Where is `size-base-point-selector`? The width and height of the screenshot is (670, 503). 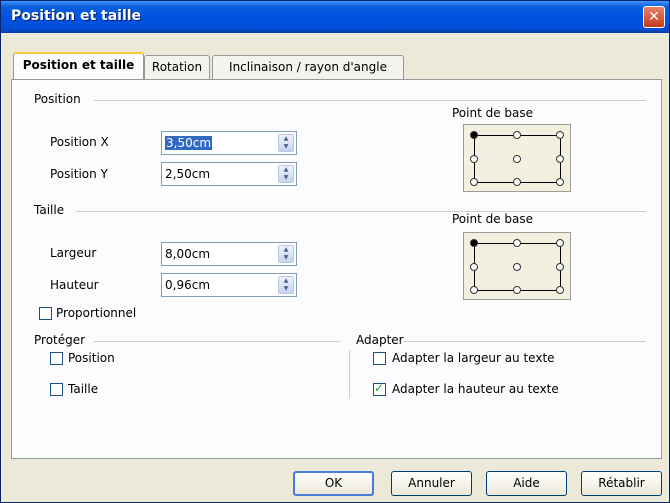 size-base-point-selector is located at coordinates (517, 266).